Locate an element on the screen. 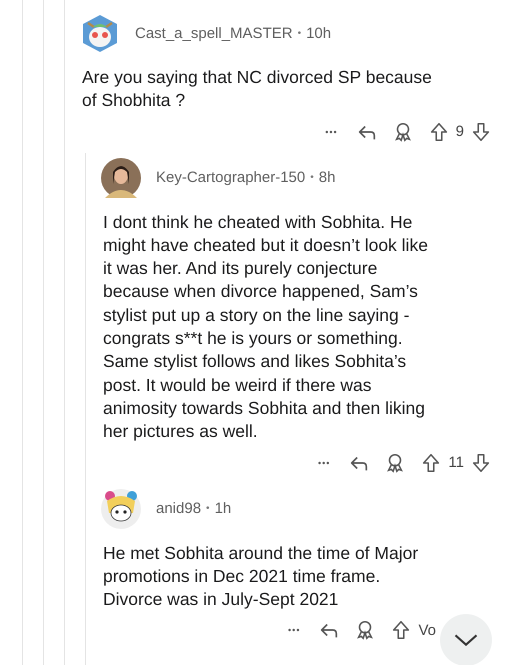 The image size is (512, 665). comment-text: Are you saying that NC divorced SP because of Shobhita ? is located at coordinates (257, 89).